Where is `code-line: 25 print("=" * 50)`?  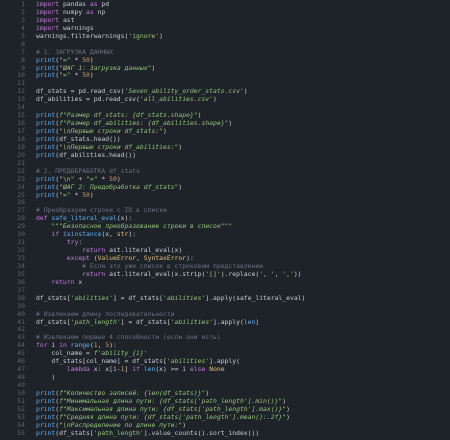 code-line: 25 print("=" * 50) is located at coordinates (225, 195).